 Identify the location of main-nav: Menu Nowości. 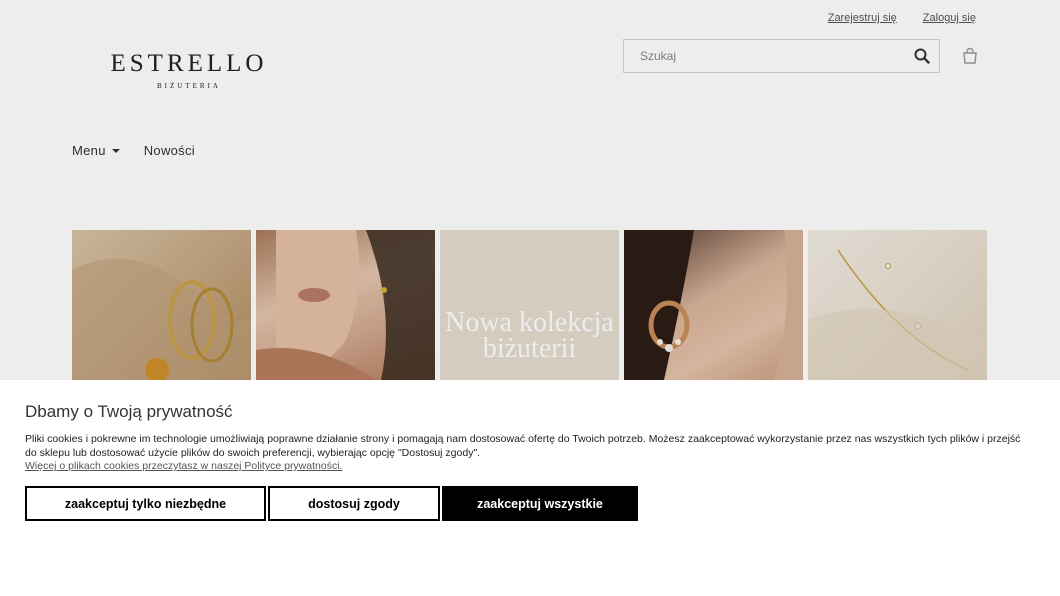
(133, 150).